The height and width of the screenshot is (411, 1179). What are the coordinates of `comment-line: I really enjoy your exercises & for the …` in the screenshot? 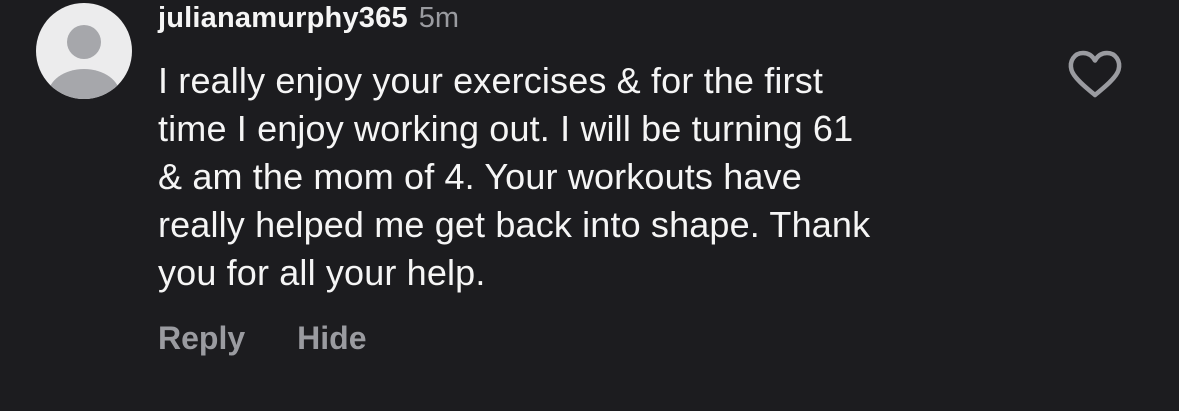 It's located at (490, 80).